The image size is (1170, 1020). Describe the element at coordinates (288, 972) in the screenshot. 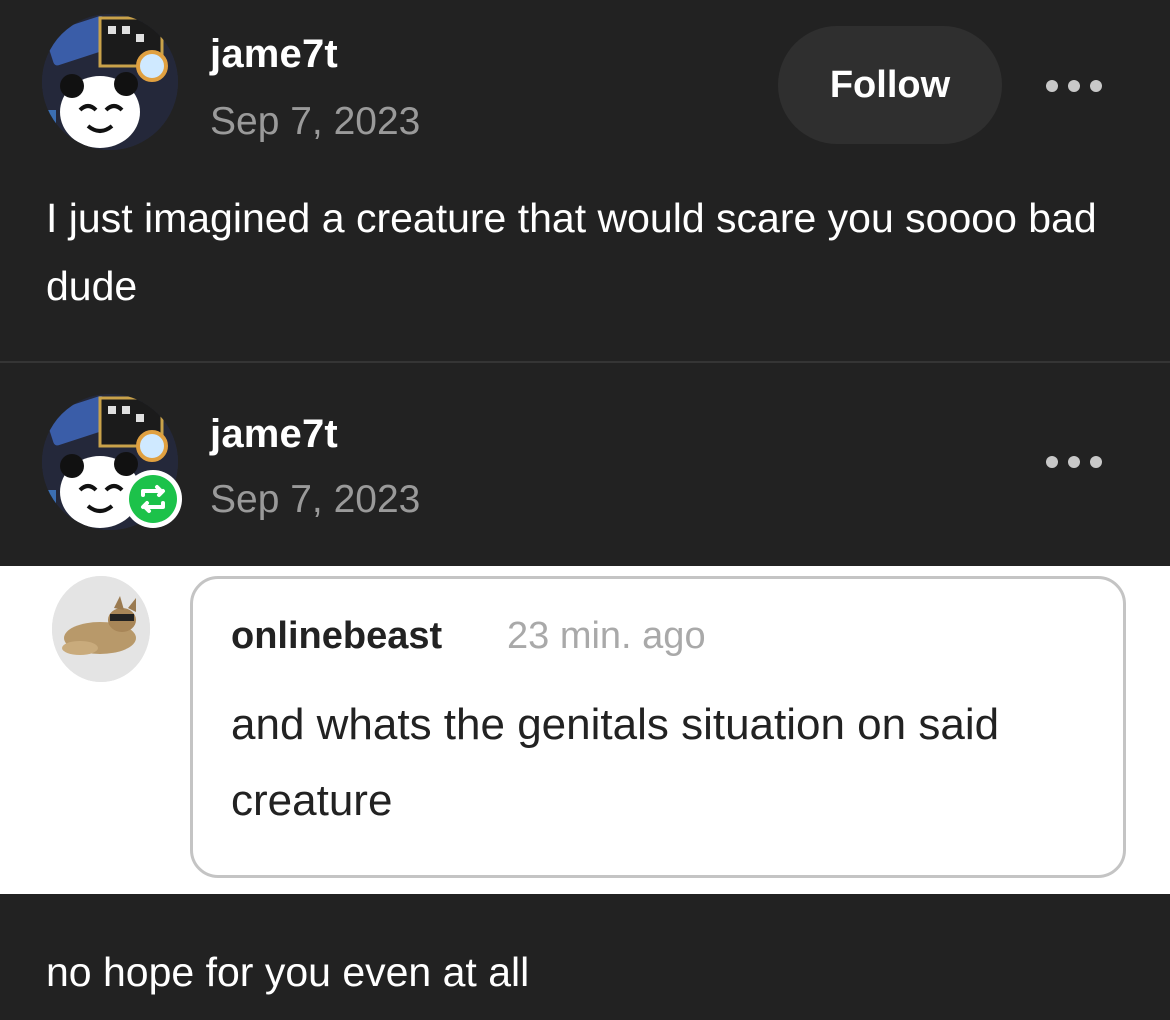

I see `reply-text: no hope for you even at all` at that location.